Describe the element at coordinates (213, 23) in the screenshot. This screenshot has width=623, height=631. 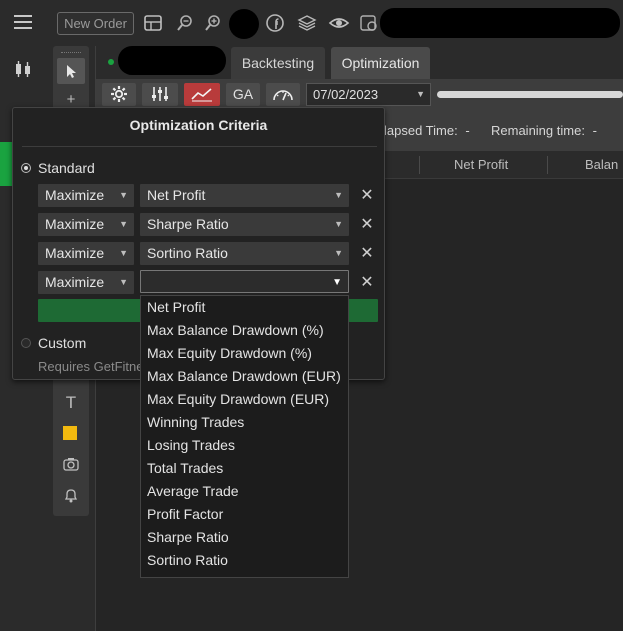
I see `zoom-in-icon` at that location.